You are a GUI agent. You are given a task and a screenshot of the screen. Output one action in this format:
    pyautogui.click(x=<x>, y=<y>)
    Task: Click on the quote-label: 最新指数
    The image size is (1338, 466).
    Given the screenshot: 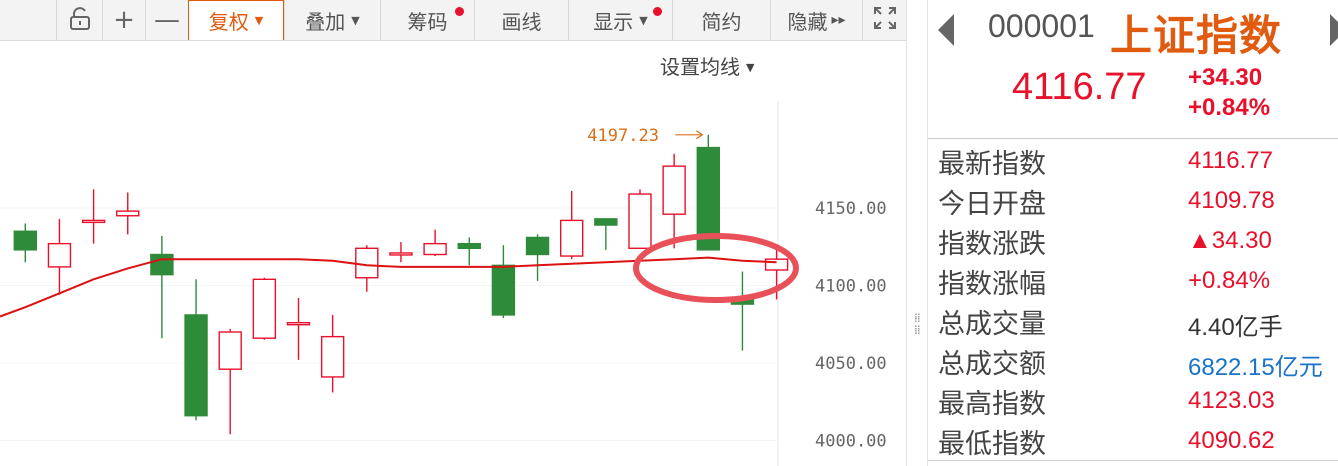 What is the action you would take?
    pyautogui.click(x=992, y=164)
    